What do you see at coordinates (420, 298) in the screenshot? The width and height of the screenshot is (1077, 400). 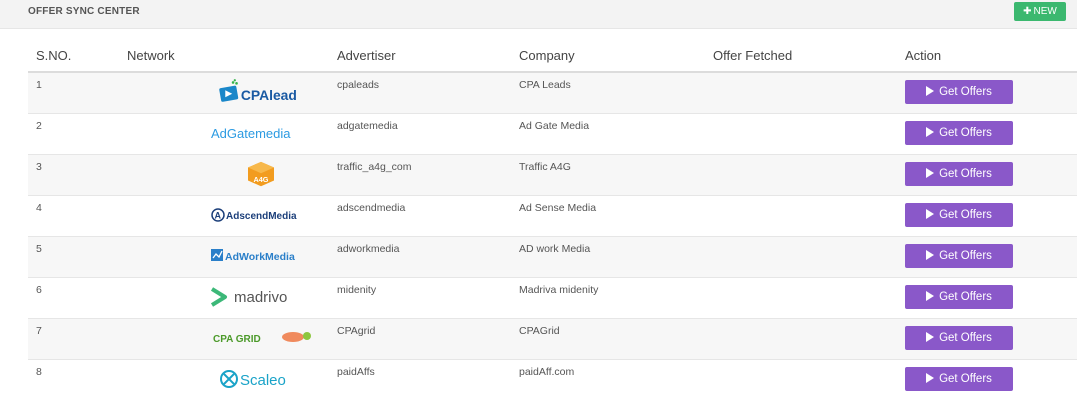 I see `row-advertiser: midenity` at bounding box center [420, 298].